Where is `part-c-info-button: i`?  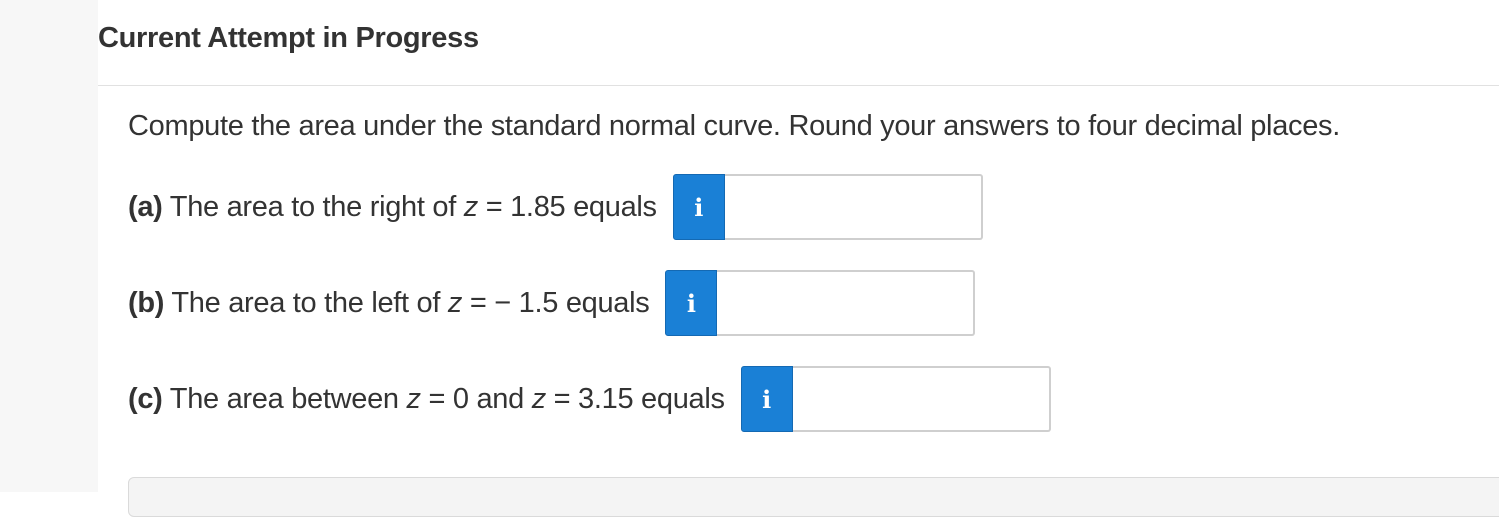 part-c-info-button: i is located at coordinates (766, 399).